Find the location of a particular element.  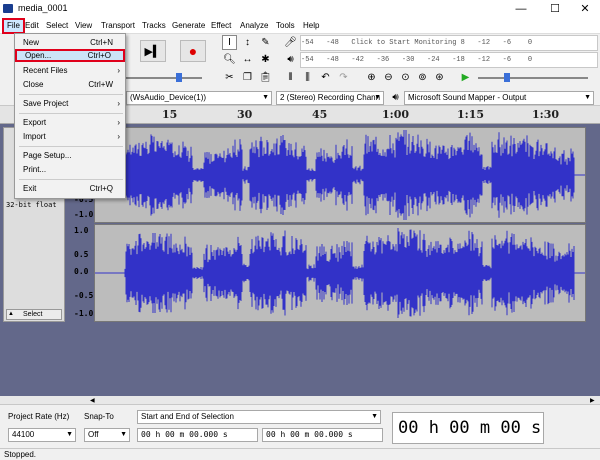

scroll-left-icon: ◀ is located at coordinates (92, 400).